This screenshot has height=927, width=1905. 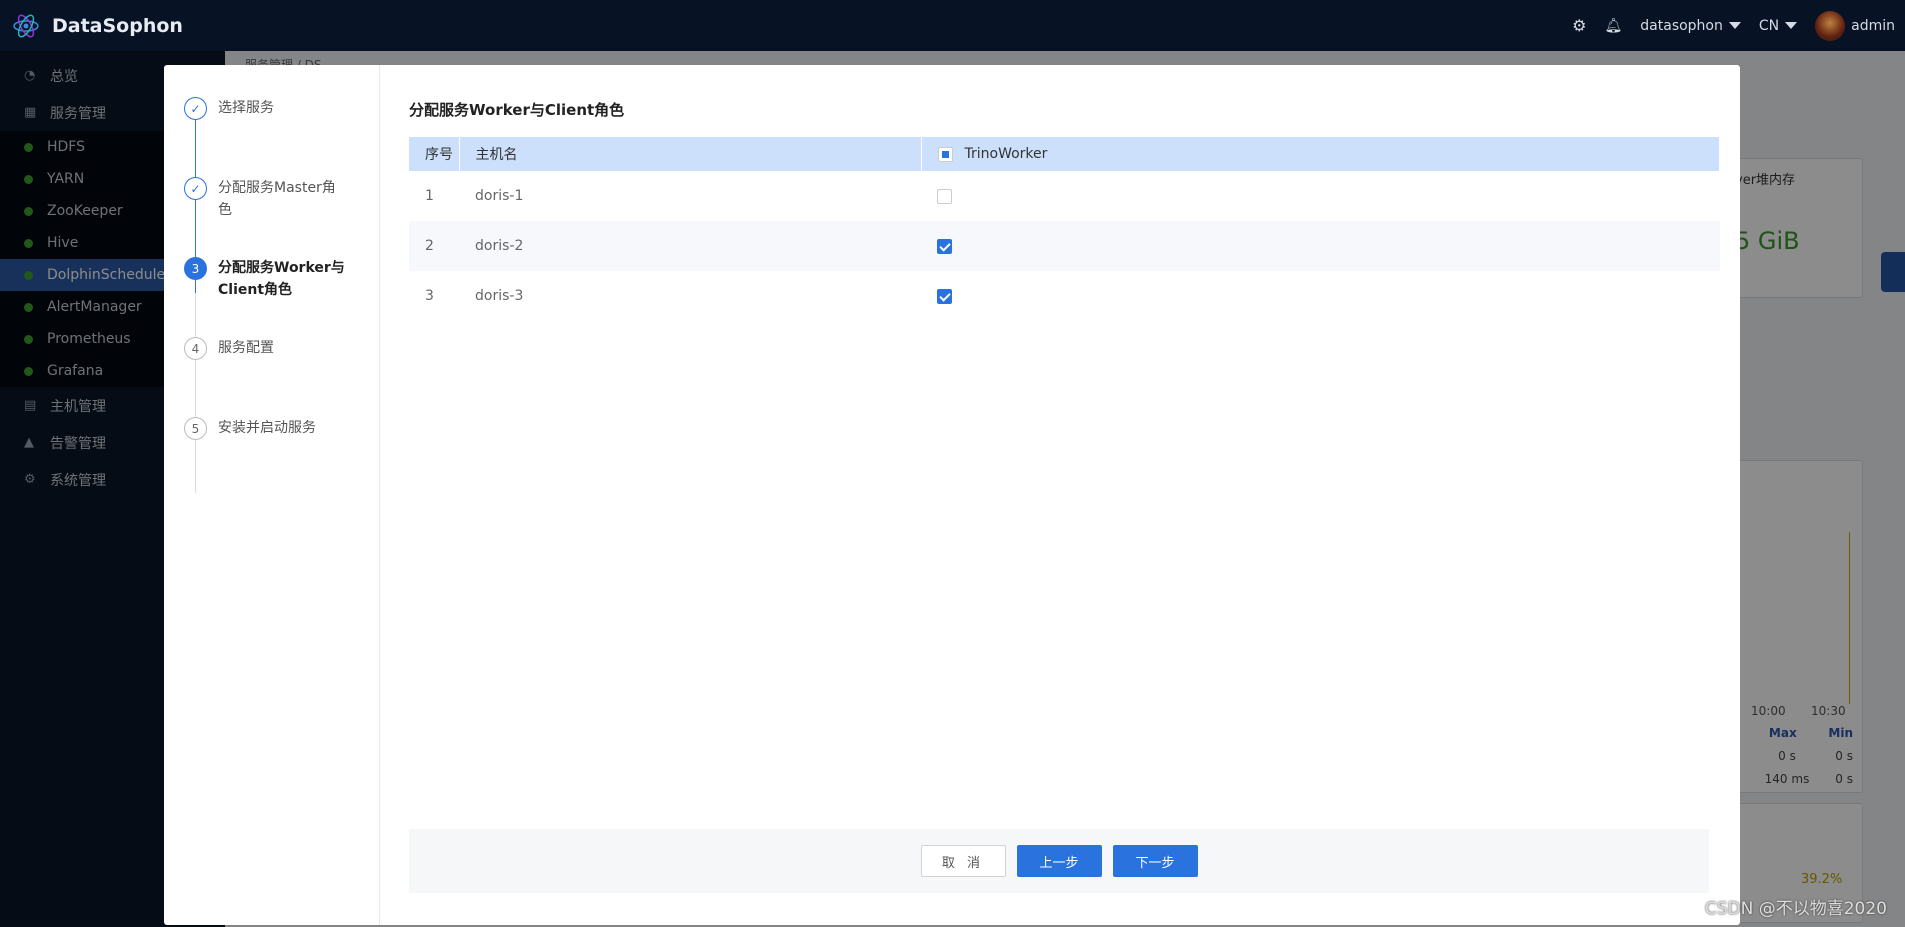 I want to click on row-index: 2, so click(x=434, y=246).